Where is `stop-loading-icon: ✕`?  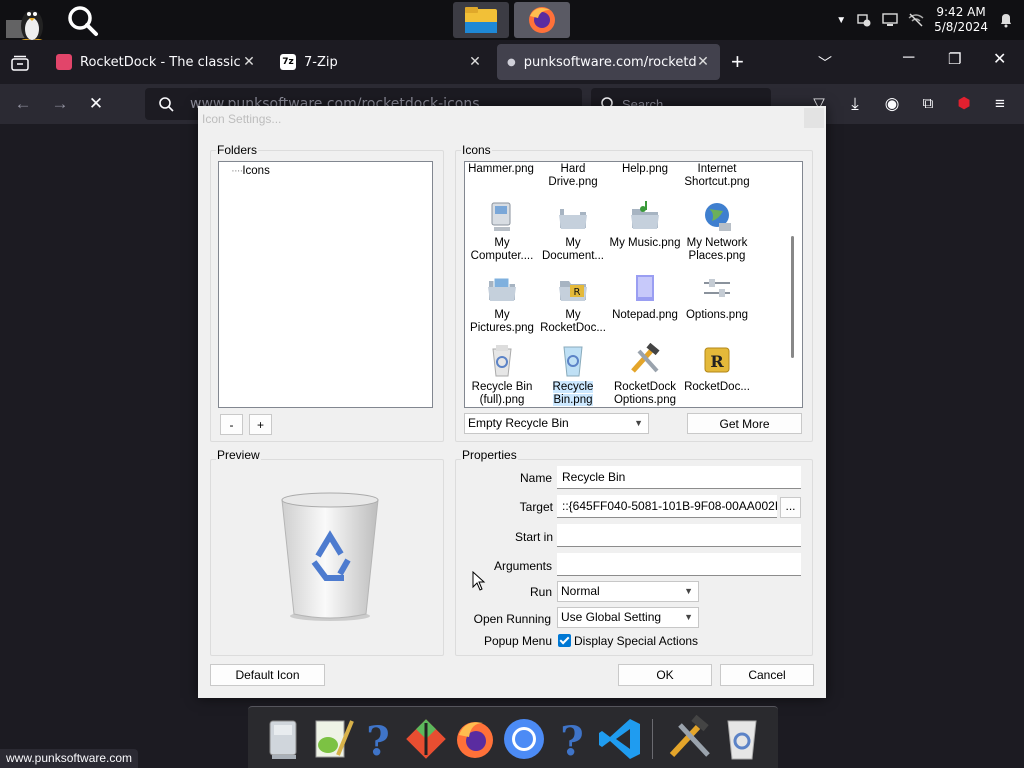 stop-loading-icon: ✕ is located at coordinates (96, 104).